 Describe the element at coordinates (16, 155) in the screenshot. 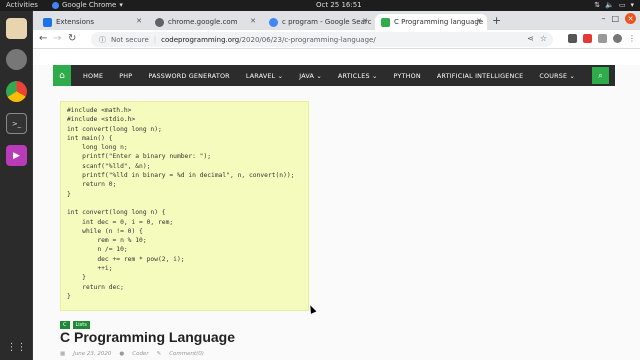

I see `media-player-icon: ▶` at that location.